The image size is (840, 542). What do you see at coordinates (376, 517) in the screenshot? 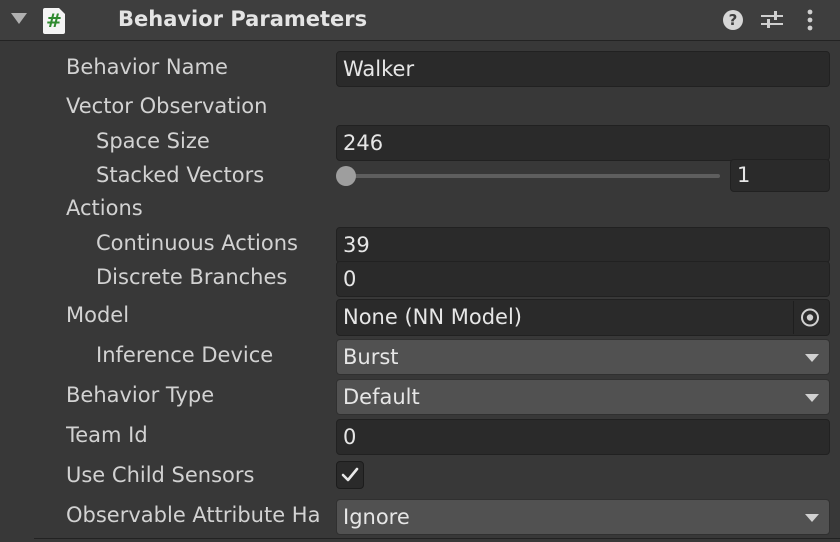
I see `observable-attribute-value: Ignore` at bounding box center [376, 517].